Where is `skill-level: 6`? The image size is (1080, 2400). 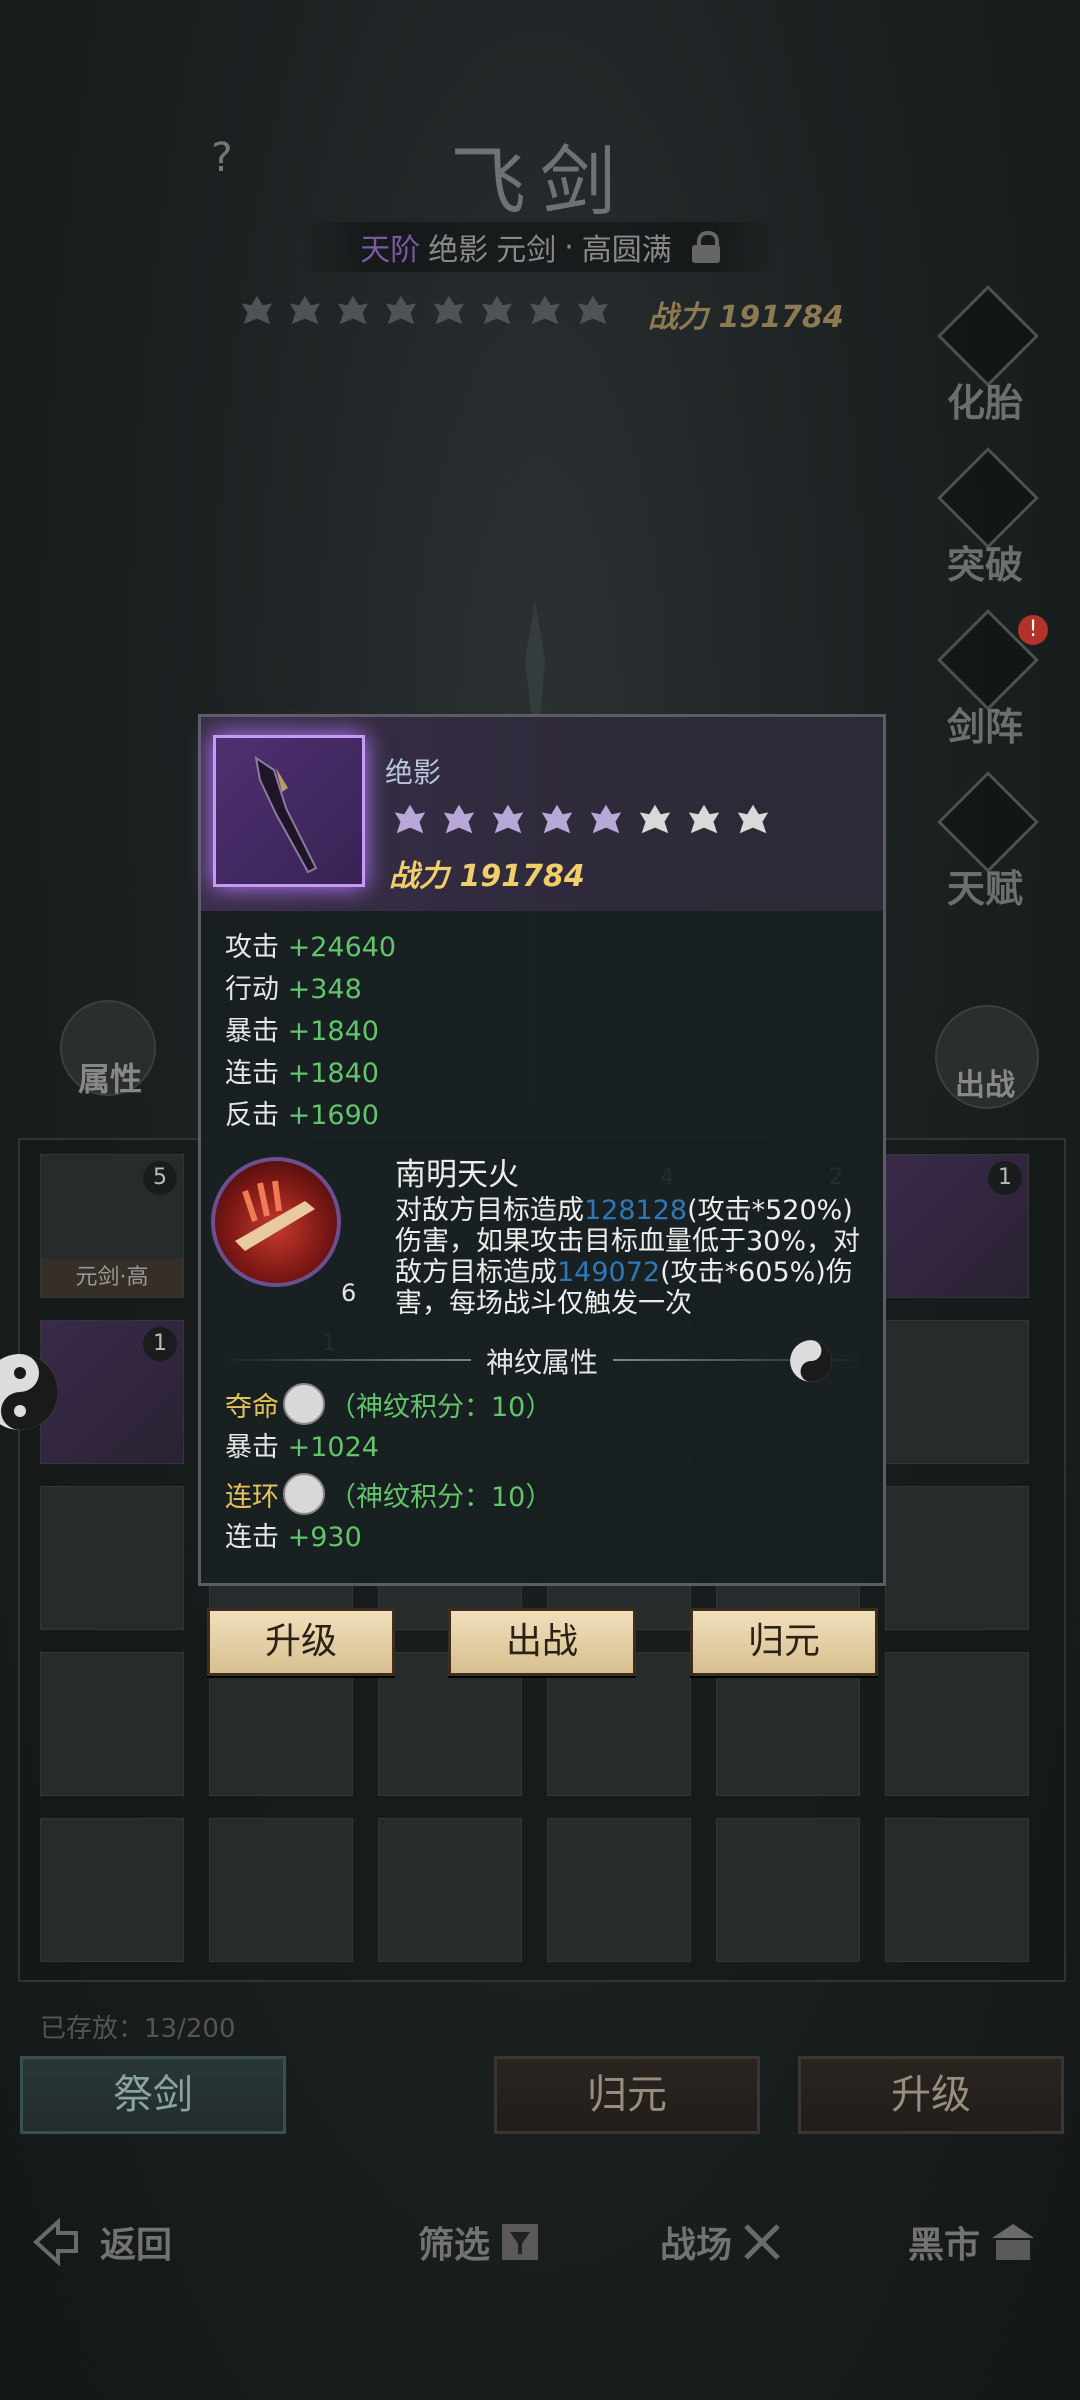 skill-level: 6 is located at coordinates (349, 1293).